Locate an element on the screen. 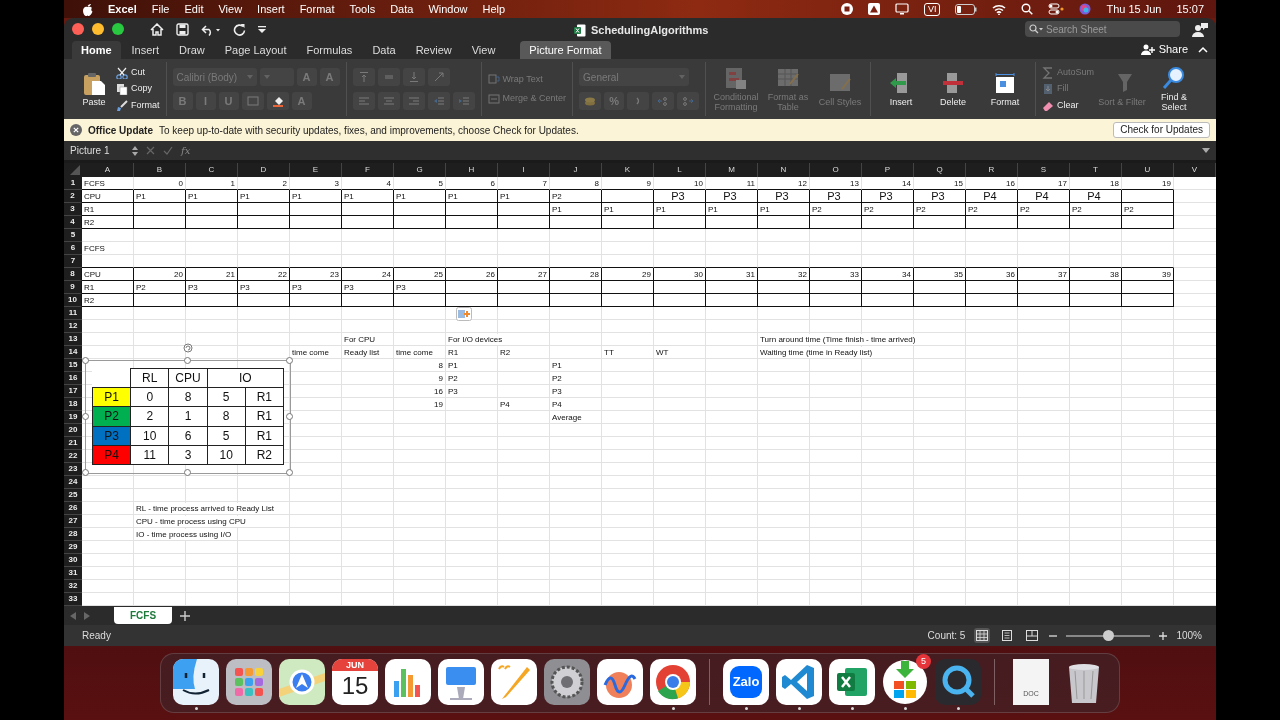  row-header: 29 is located at coordinates (73, 547).